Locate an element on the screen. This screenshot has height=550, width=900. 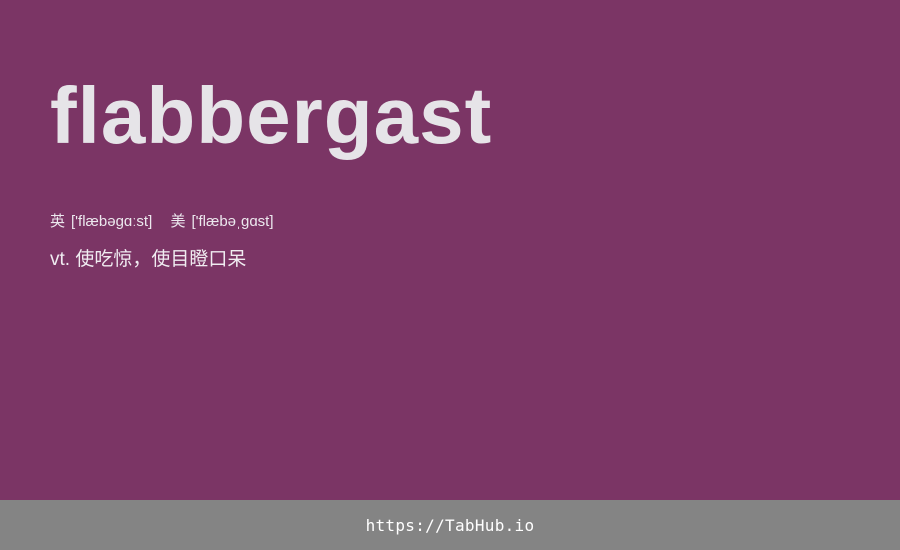
pronunciation-row: 英 ['flæbəgɑːst] 美 ['flæbəˌɡɑst] is located at coordinates (162, 222).